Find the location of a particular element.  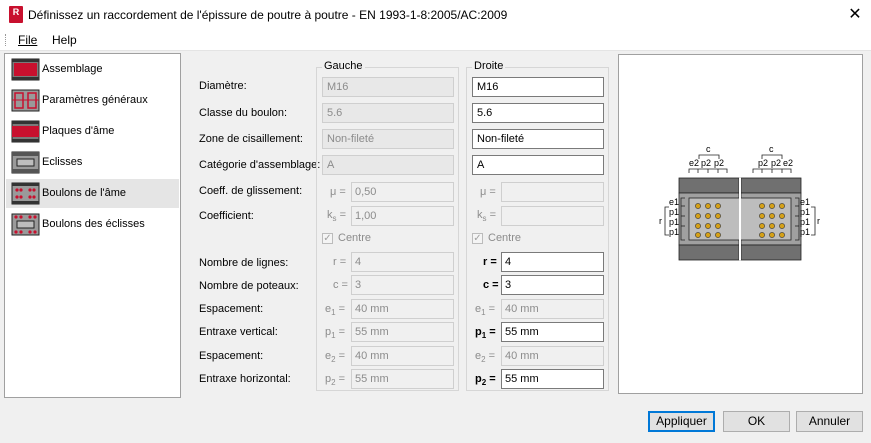

sidebar-item-web-bolts: Boulons de l'âme is located at coordinates (92, 193).